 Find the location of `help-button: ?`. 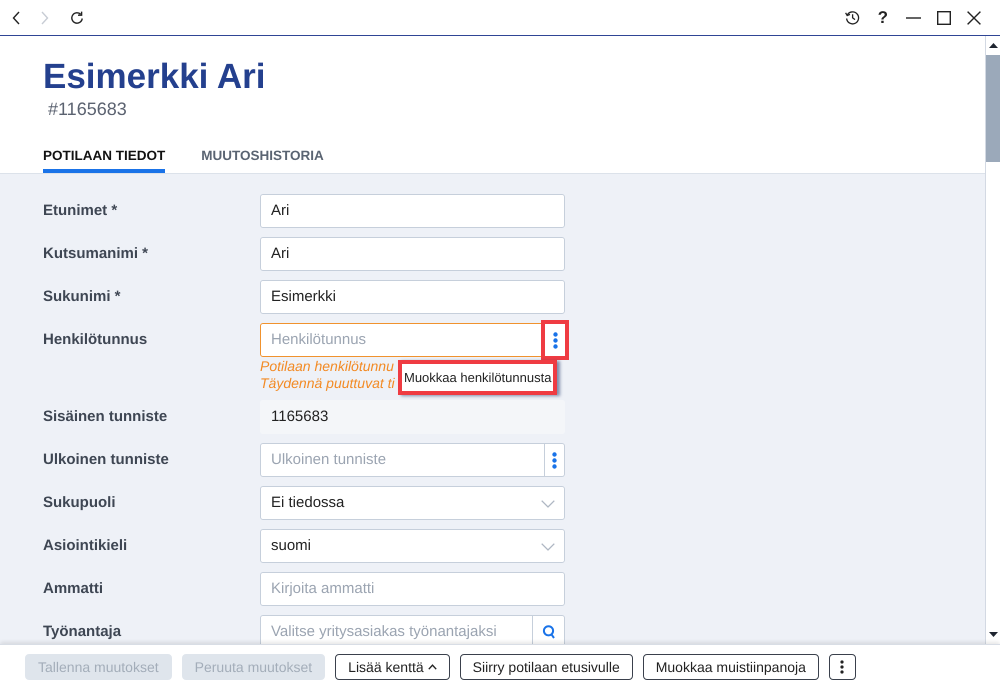

help-button: ? is located at coordinates (883, 17).